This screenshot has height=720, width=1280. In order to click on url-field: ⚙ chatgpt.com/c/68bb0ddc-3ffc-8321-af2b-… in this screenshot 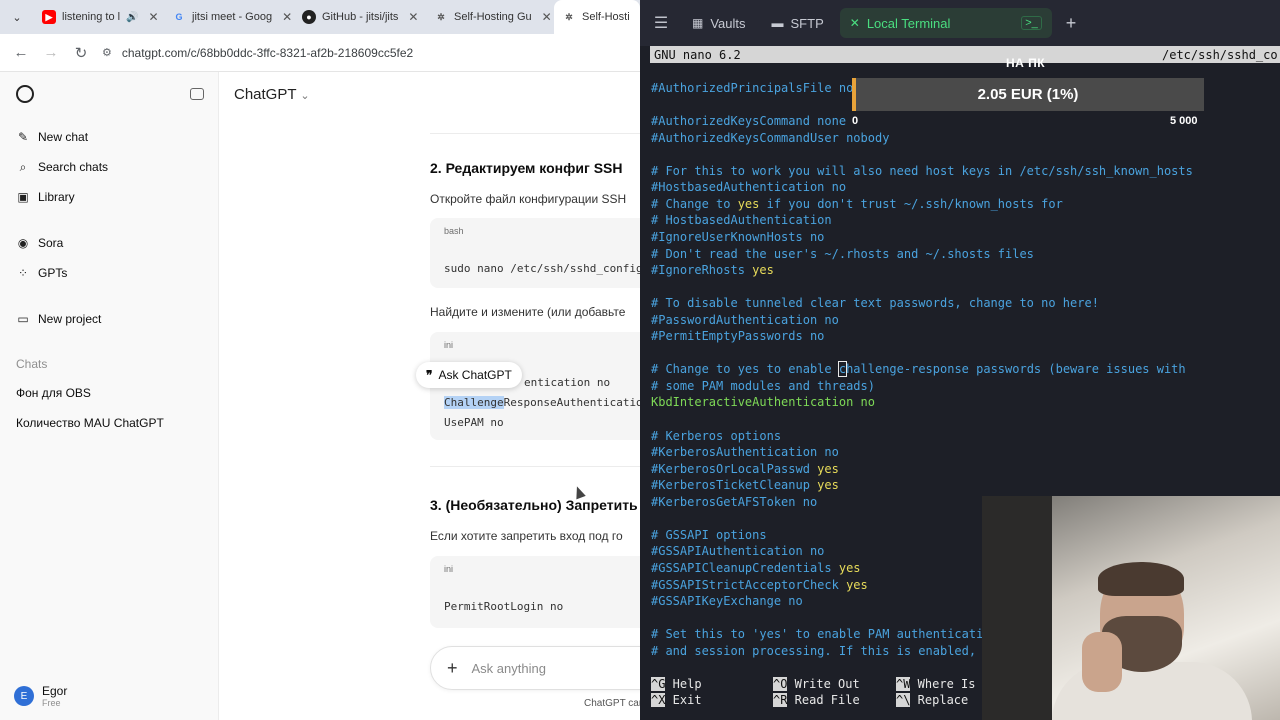, I will do `click(371, 53)`.